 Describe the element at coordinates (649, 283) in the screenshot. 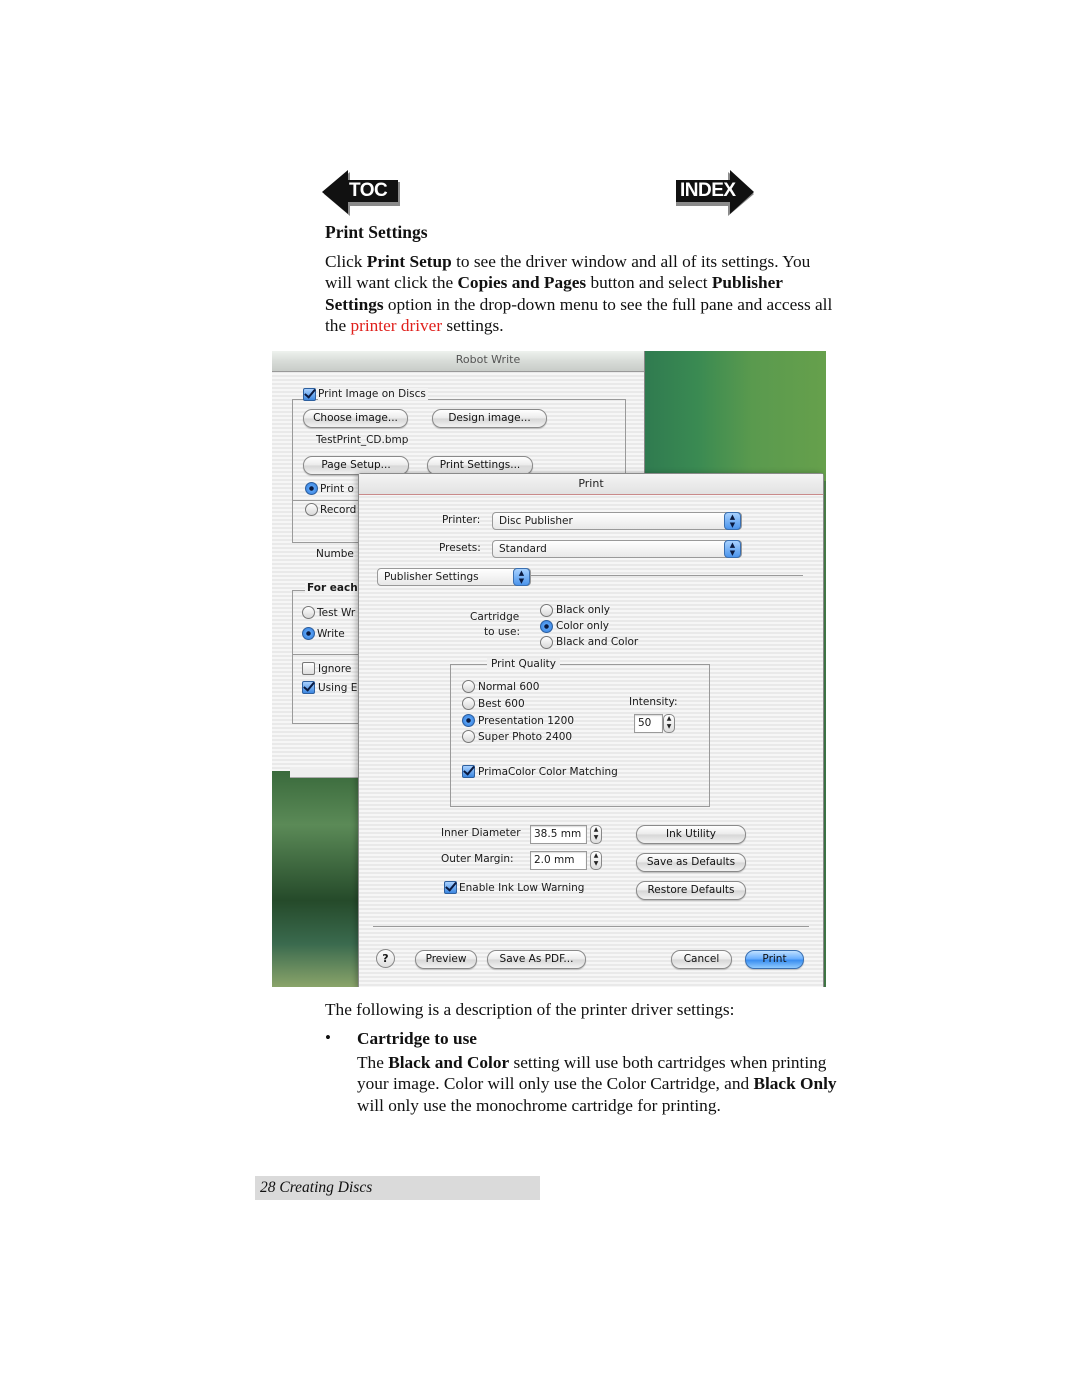

I see `text: button and select` at that location.